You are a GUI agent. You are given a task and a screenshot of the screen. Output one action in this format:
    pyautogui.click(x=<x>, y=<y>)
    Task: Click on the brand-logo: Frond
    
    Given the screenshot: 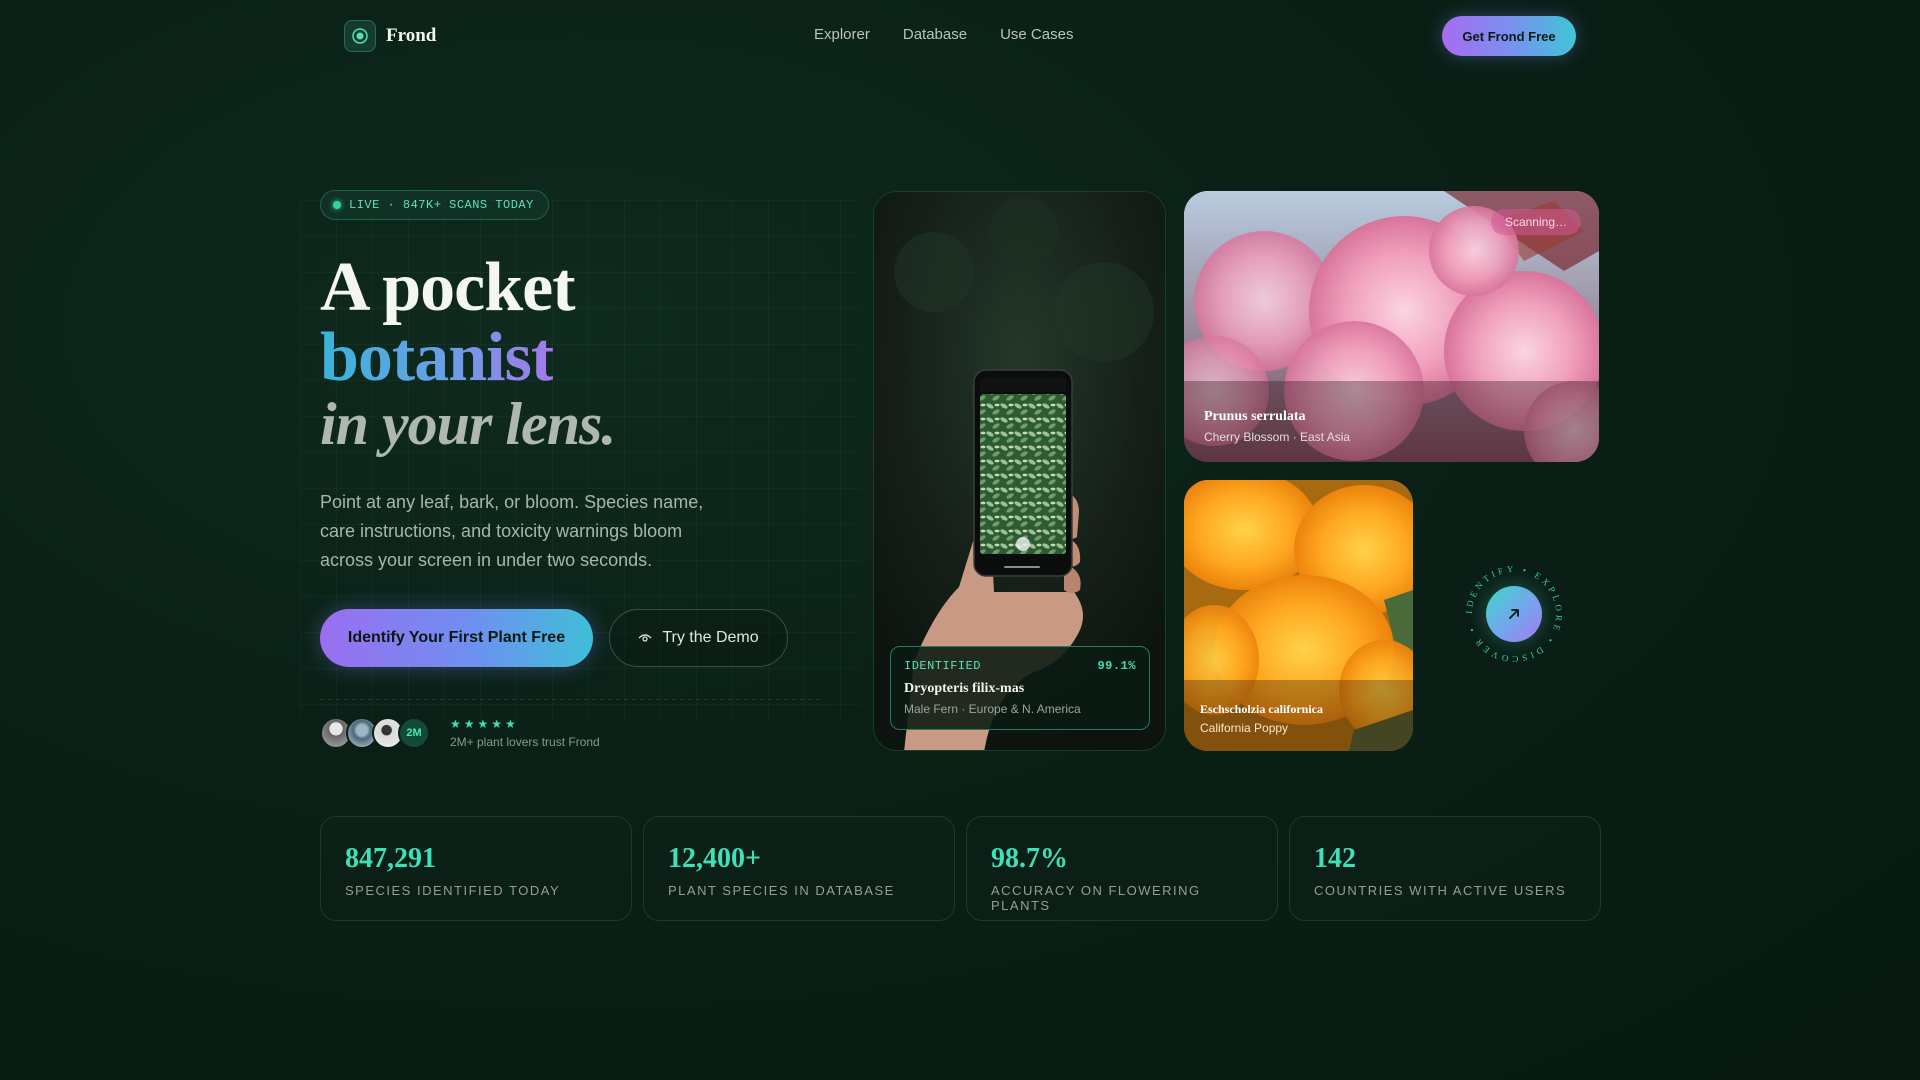 What is the action you would take?
    pyautogui.click(x=390, y=36)
    